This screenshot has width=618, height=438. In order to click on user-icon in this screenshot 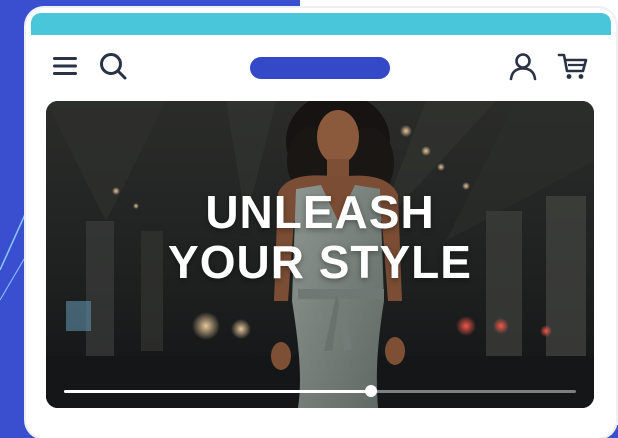, I will do `click(523, 67)`.